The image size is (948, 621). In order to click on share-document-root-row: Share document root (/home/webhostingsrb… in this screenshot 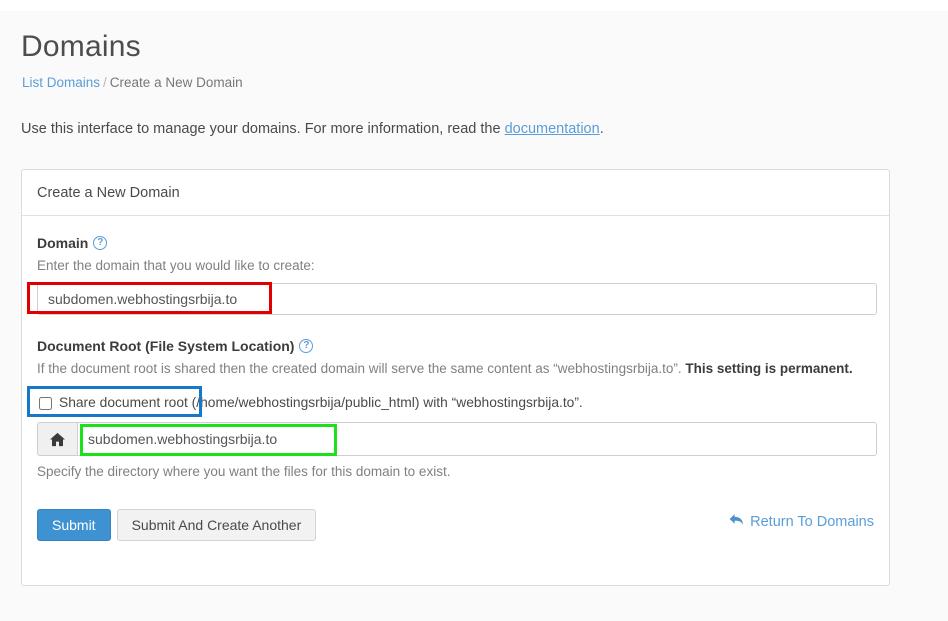, I will do `click(455, 403)`.